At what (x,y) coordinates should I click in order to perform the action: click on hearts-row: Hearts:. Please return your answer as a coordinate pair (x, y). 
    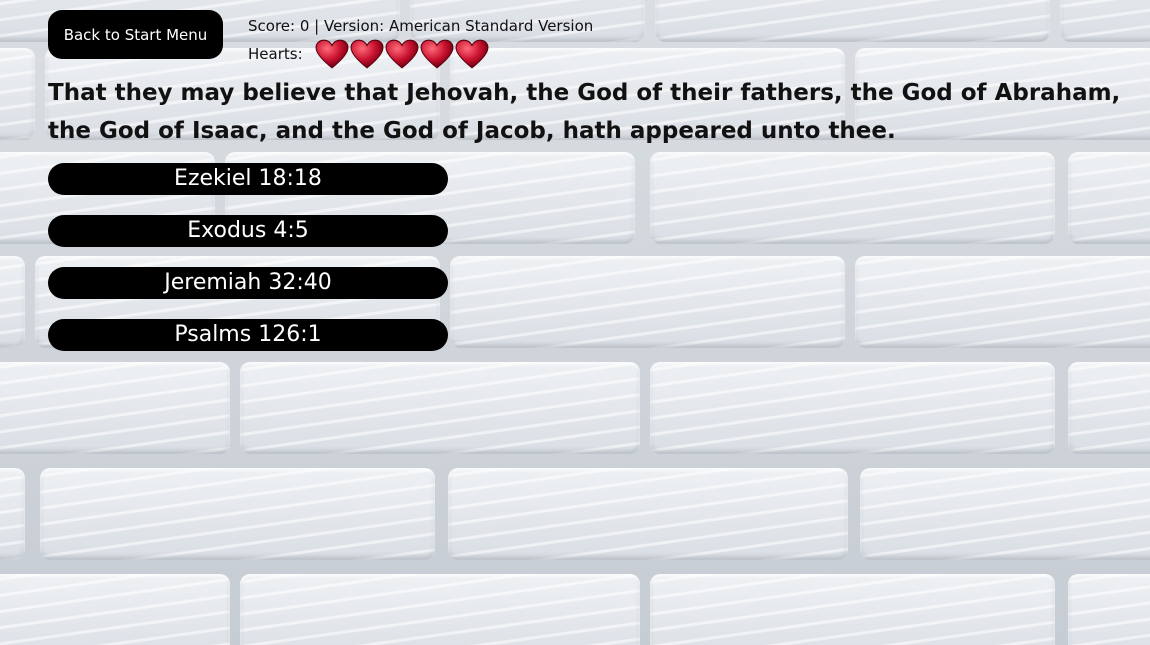
    Looking at the image, I should click on (420, 54).